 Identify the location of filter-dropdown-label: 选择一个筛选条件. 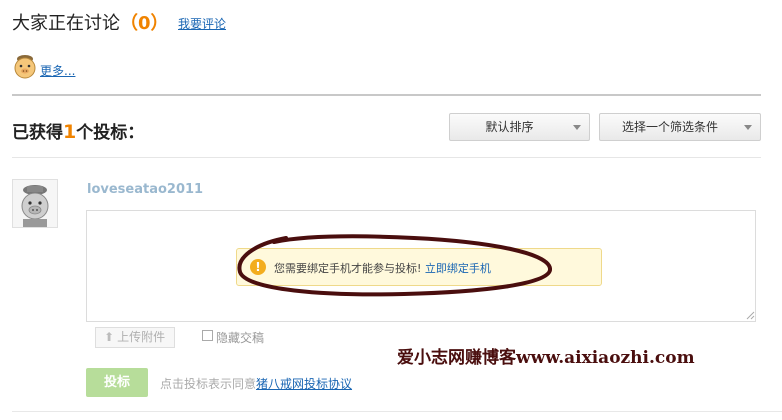
(669, 127).